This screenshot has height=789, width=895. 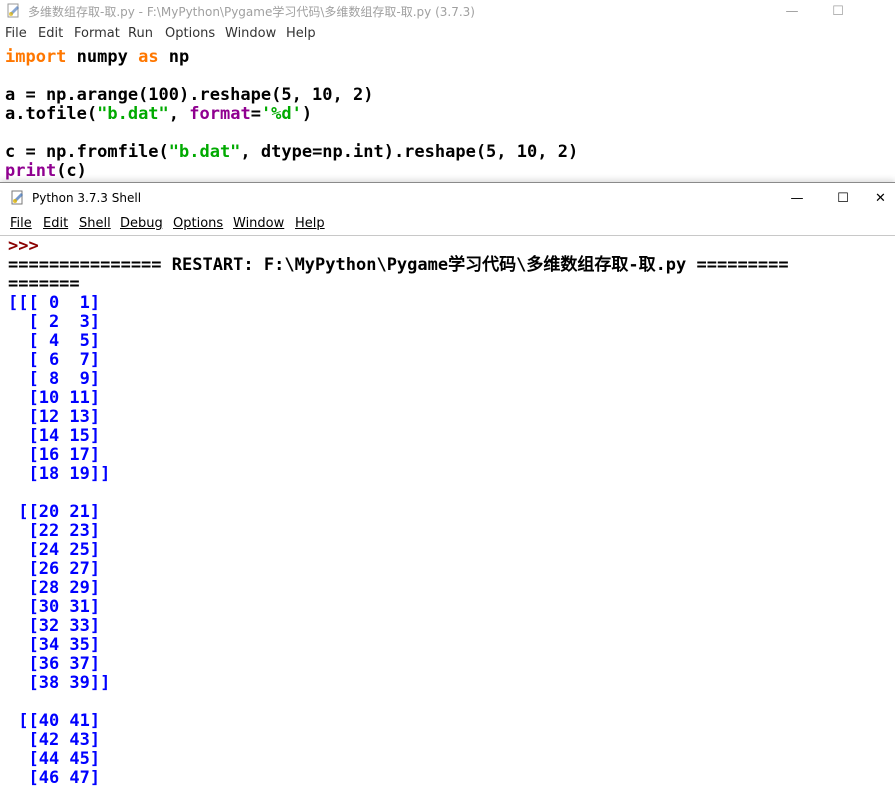 I want to click on array-output-line: [10 11], so click(x=54, y=398).